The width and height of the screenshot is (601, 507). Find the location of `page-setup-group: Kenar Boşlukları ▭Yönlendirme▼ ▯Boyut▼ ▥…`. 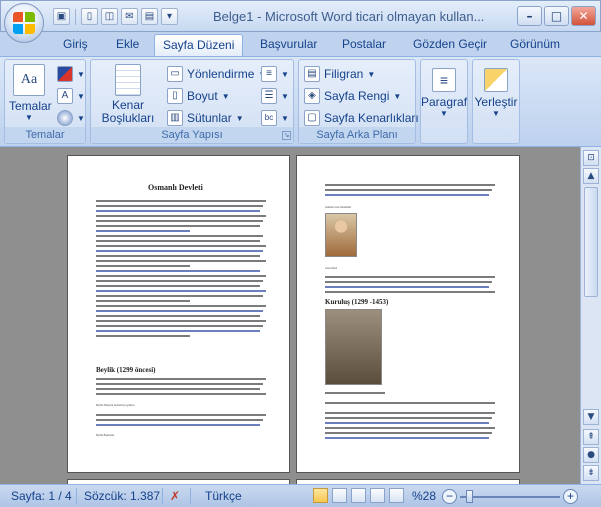

page-setup-group: Kenar Boşlukları ▭Yönlendirme▼ ▯Boyut▼ ▥… is located at coordinates (192, 101).